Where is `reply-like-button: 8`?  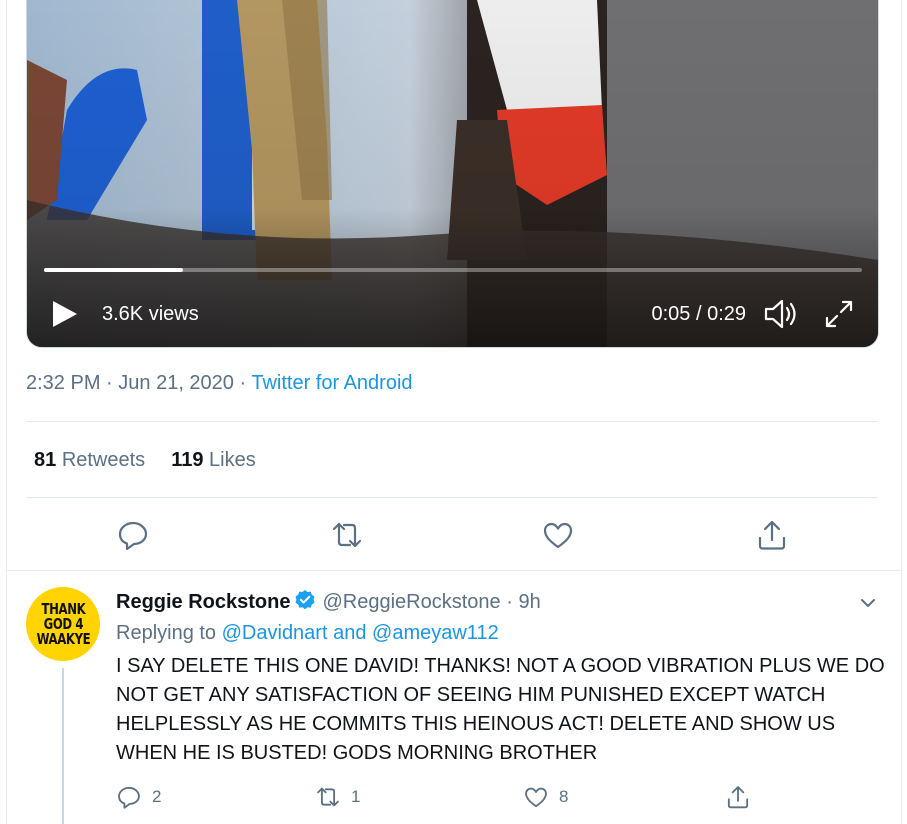 reply-like-button: 8 is located at coordinates (545, 797).